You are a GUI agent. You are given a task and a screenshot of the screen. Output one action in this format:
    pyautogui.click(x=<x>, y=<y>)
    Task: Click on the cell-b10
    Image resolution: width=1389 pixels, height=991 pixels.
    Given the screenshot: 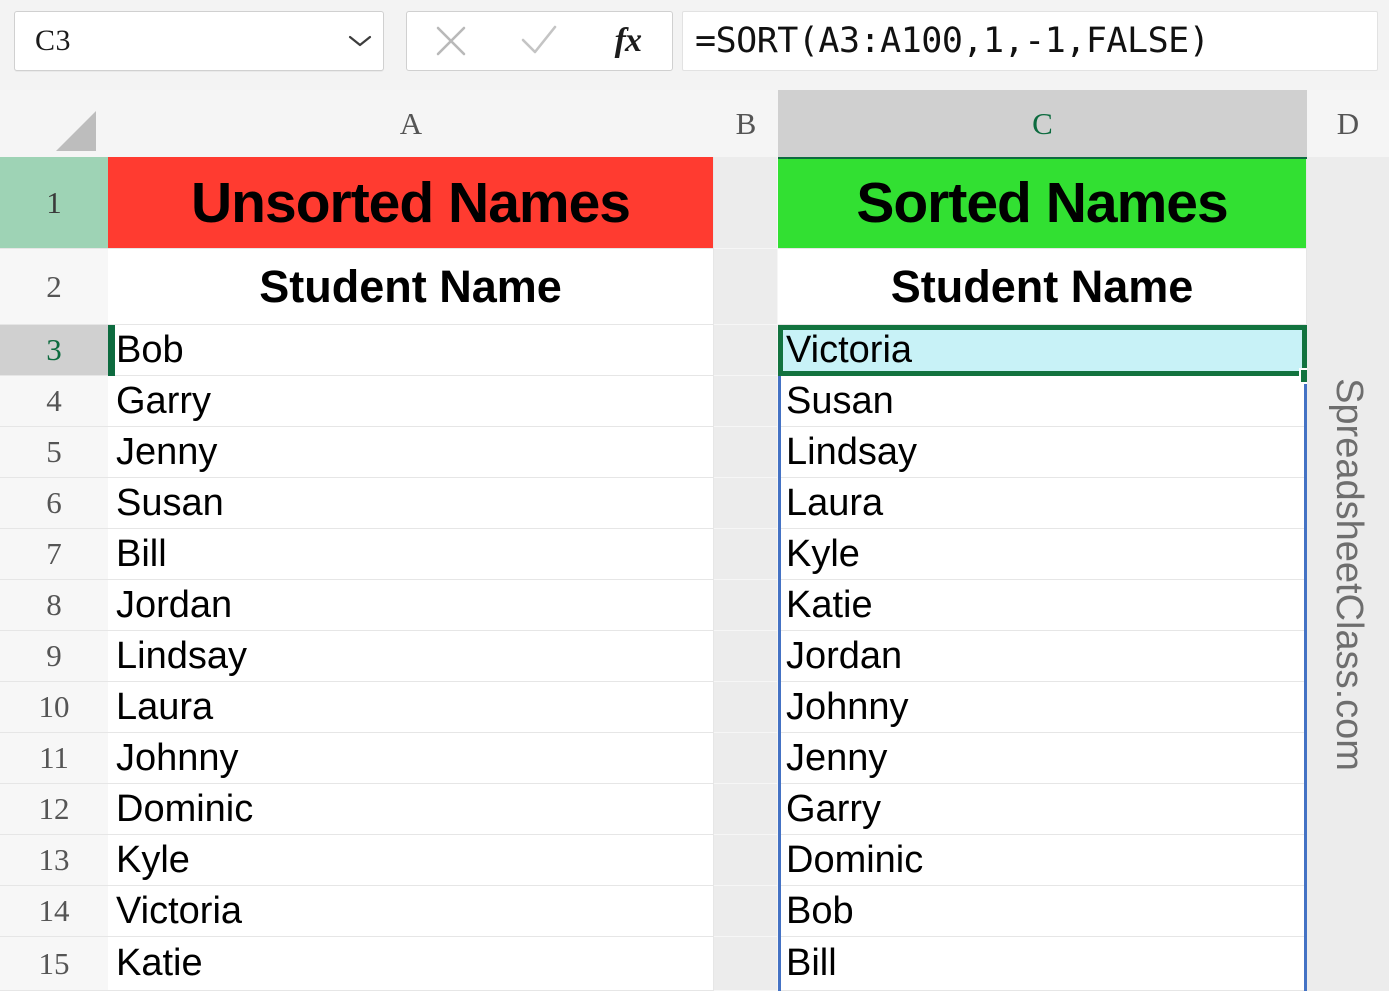 What is the action you would take?
    pyautogui.click(x=746, y=707)
    